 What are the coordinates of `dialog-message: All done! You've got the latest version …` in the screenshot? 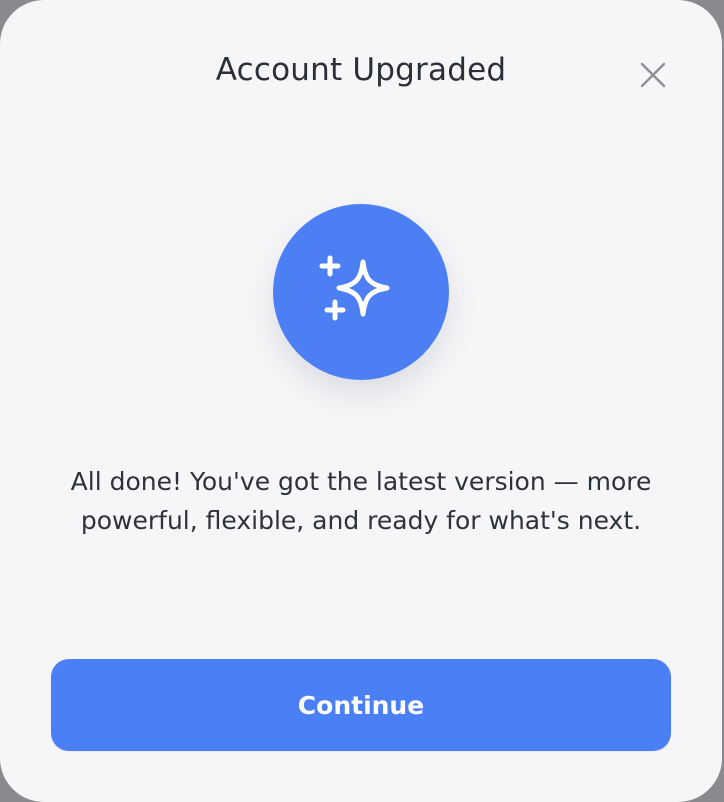 It's located at (361, 501).